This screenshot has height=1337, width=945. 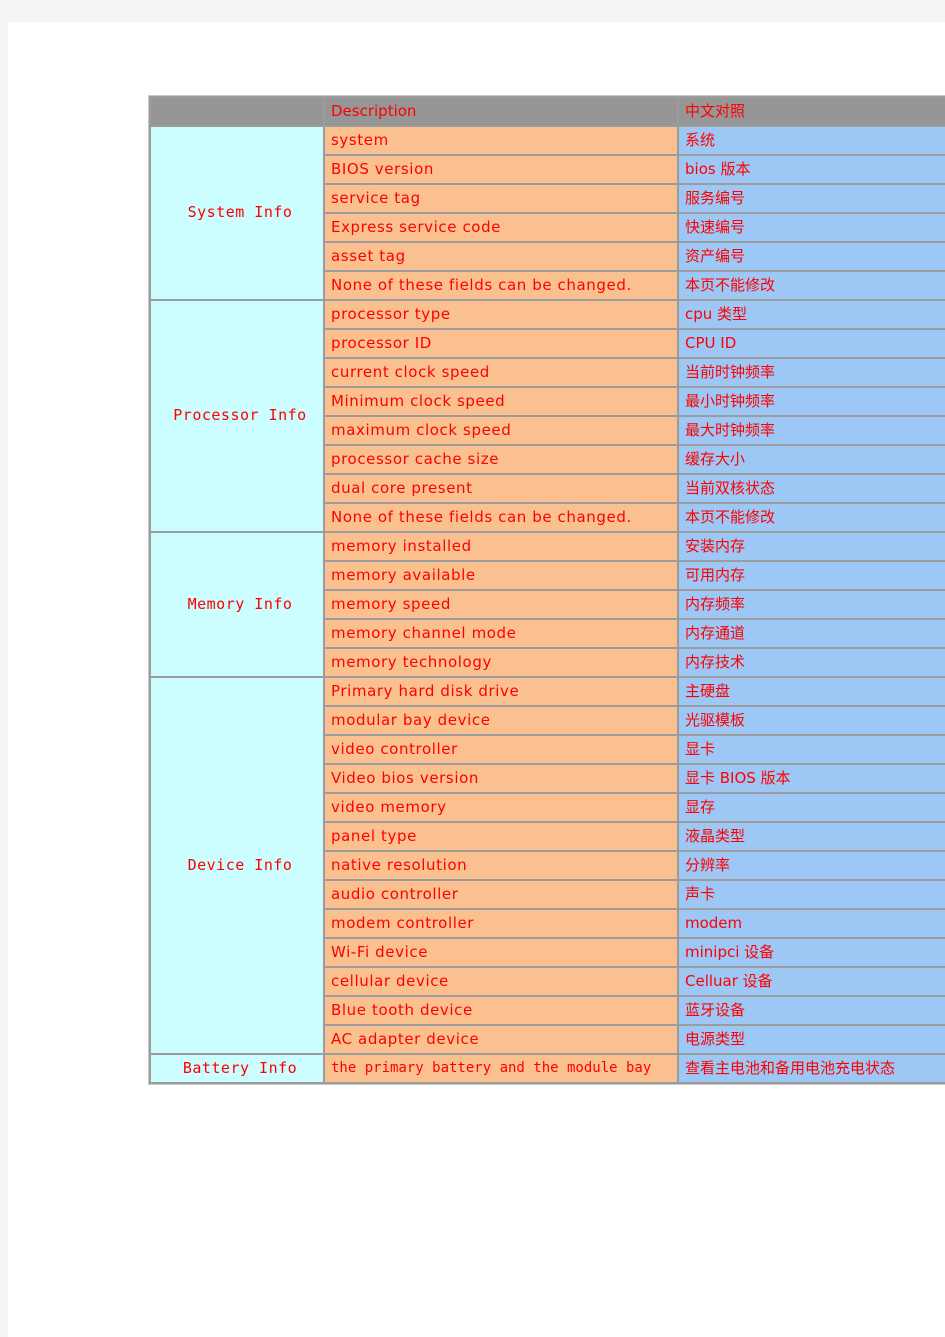 I want to click on table-row: Processor Info processor type cpu 类型, so click(x=548, y=416).